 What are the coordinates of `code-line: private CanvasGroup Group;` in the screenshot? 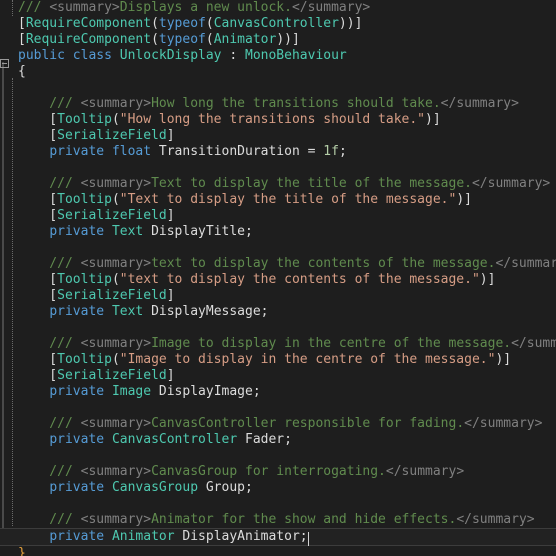 It's located at (278, 488).